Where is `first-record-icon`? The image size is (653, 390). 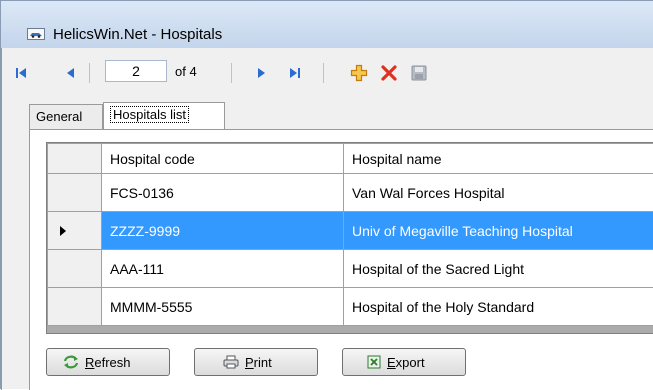
first-record-icon is located at coordinates (21, 73).